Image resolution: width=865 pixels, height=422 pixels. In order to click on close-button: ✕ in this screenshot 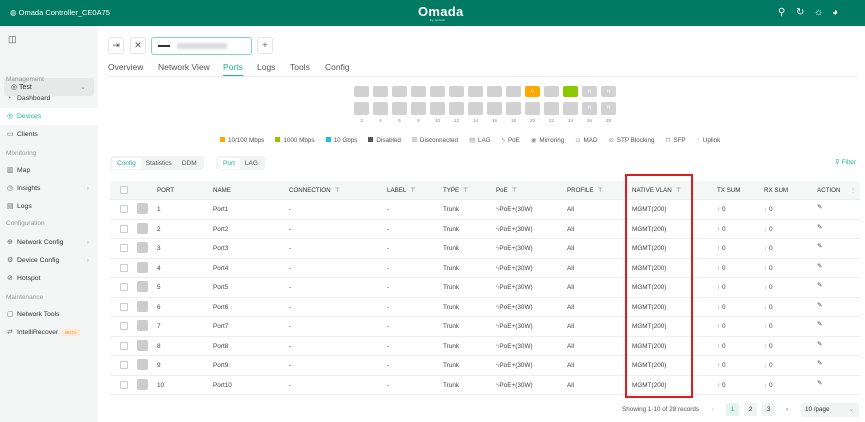, I will do `click(138, 45)`.